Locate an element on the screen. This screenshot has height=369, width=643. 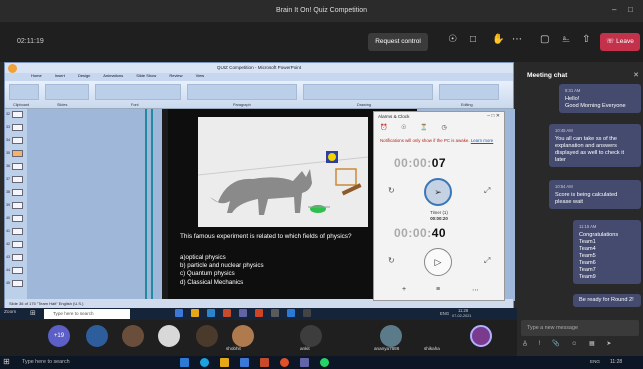
more-icon: ⋯ is located at coordinates (475, 290).